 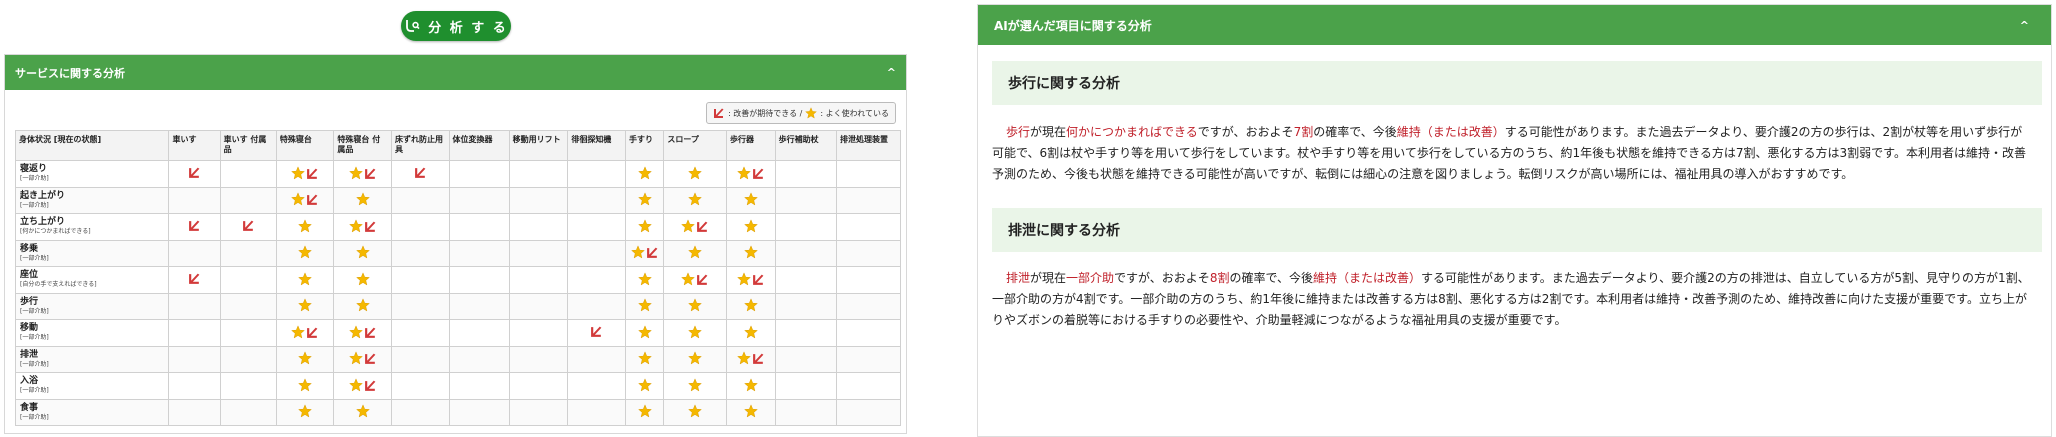 I want to click on row-header: 排泄 [一部介助], so click(x=92, y=359).